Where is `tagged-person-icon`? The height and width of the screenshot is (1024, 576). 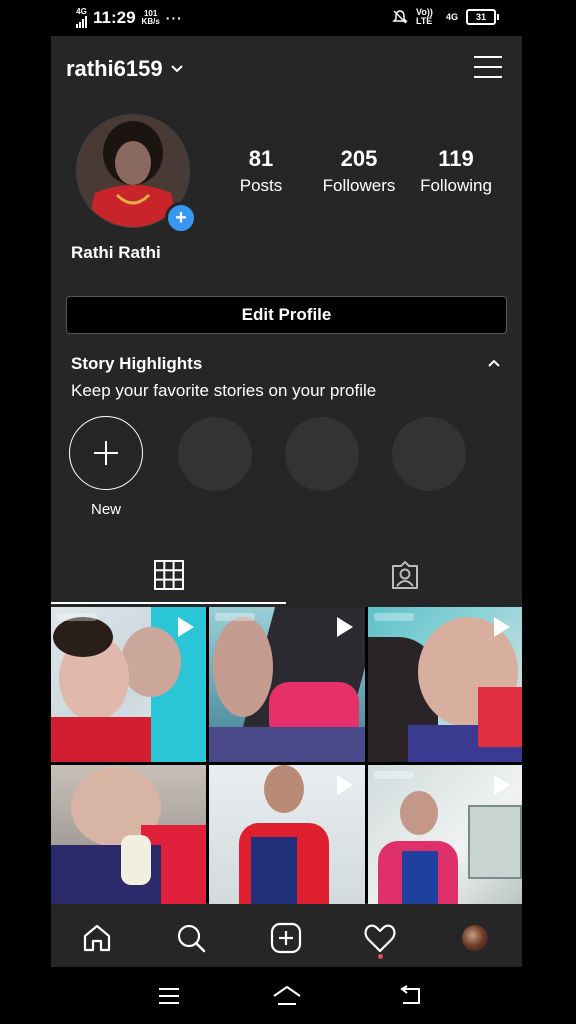 tagged-person-icon is located at coordinates (404, 575).